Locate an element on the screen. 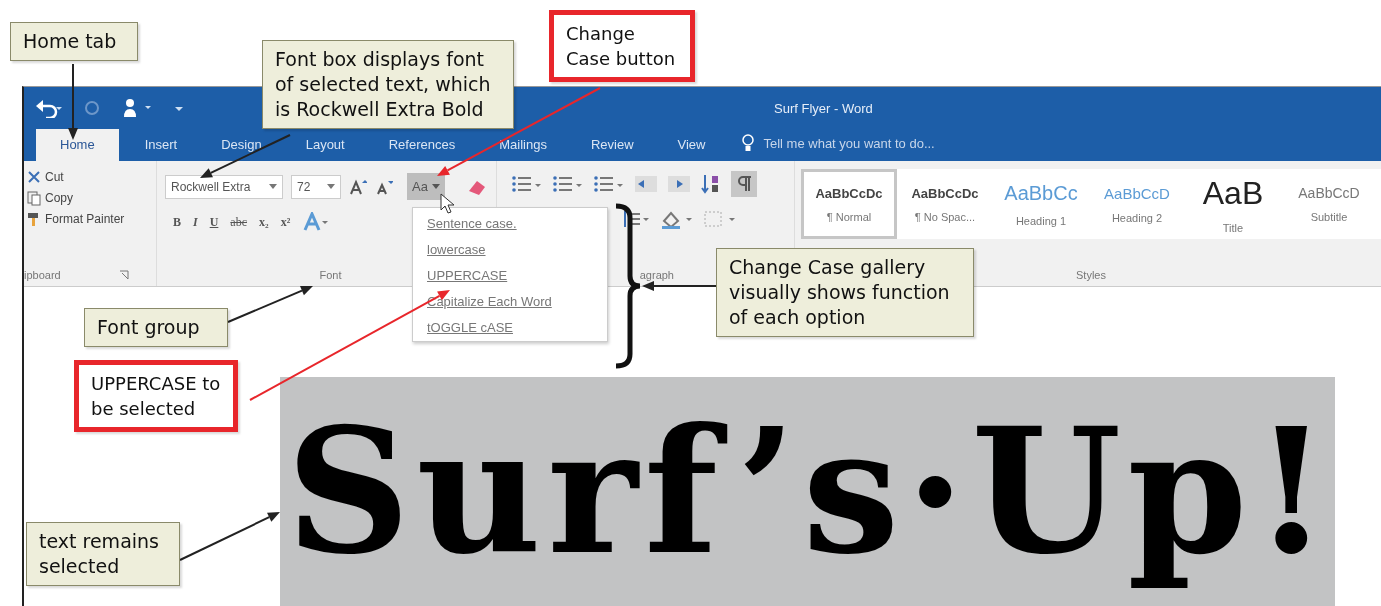 The width and height of the screenshot is (1381, 606). clipboard-button: Cut is located at coordinates (90, 177).